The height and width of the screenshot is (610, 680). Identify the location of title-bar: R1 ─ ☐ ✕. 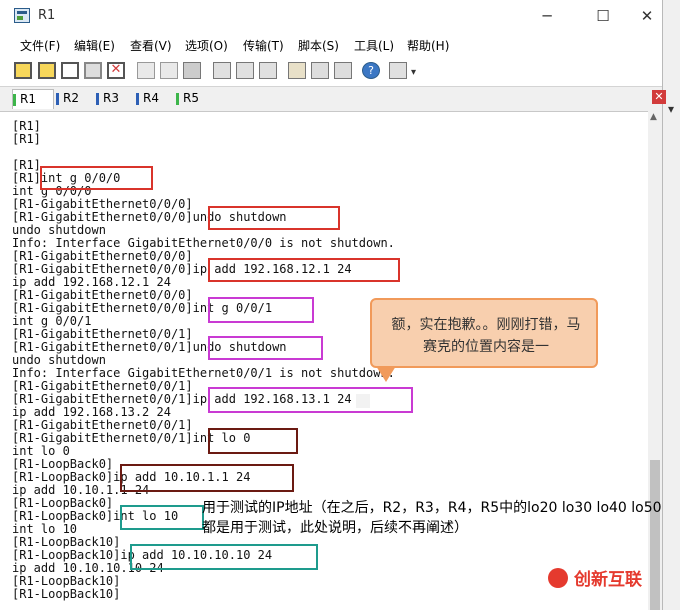
(331, 16).